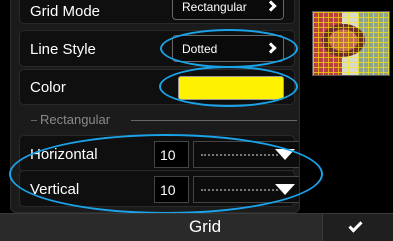 This screenshot has height=241, width=393. I want to click on camera-preview-thumbnail, so click(351, 43).